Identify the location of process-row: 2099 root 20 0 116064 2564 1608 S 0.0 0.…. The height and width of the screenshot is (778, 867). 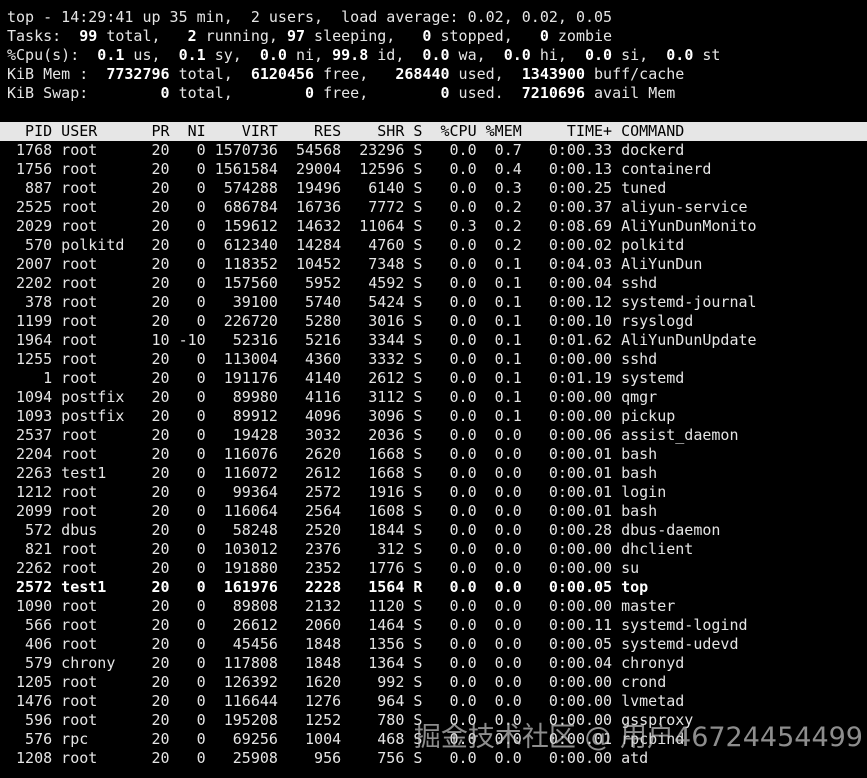
(332, 511).